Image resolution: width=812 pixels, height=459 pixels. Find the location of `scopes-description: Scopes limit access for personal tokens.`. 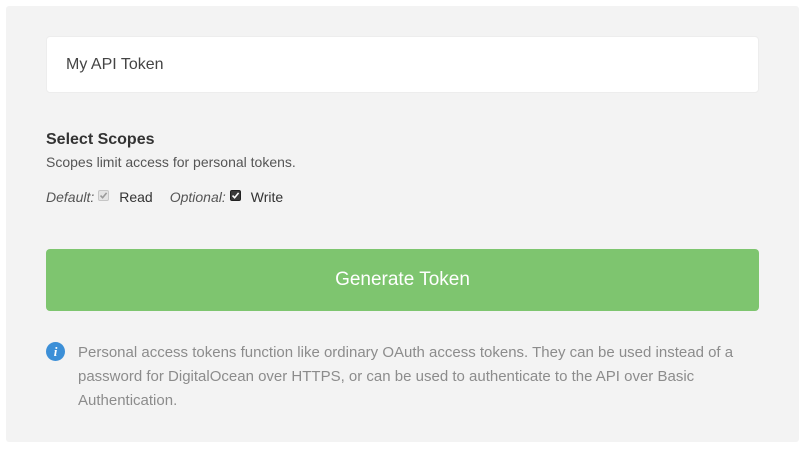

scopes-description: Scopes limit access for personal tokens. is located at coordinates (171, 162).